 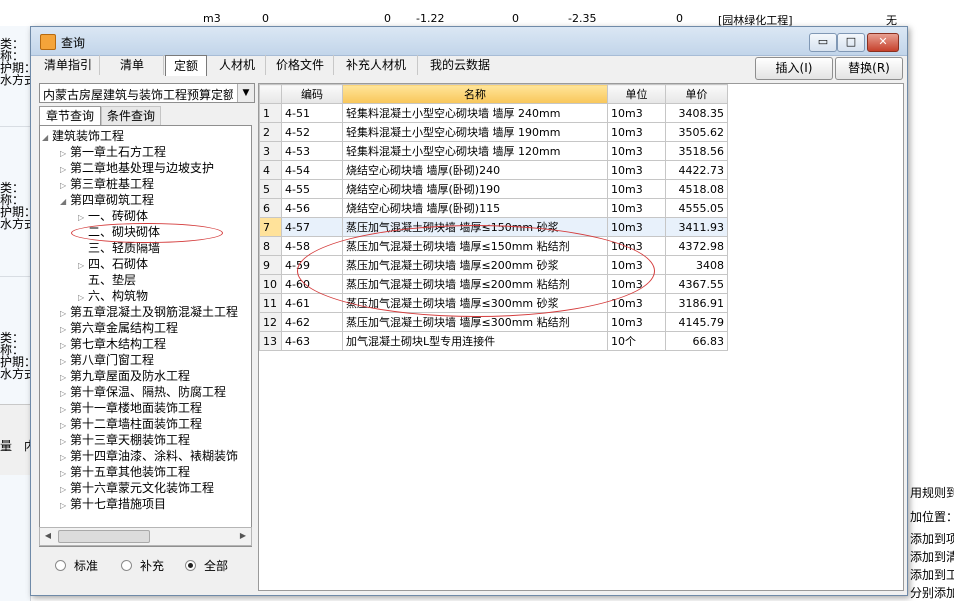 I want to click on tree-node: ▷ 第十二章墙柱面装饰工程, so click(x=131, y=424).